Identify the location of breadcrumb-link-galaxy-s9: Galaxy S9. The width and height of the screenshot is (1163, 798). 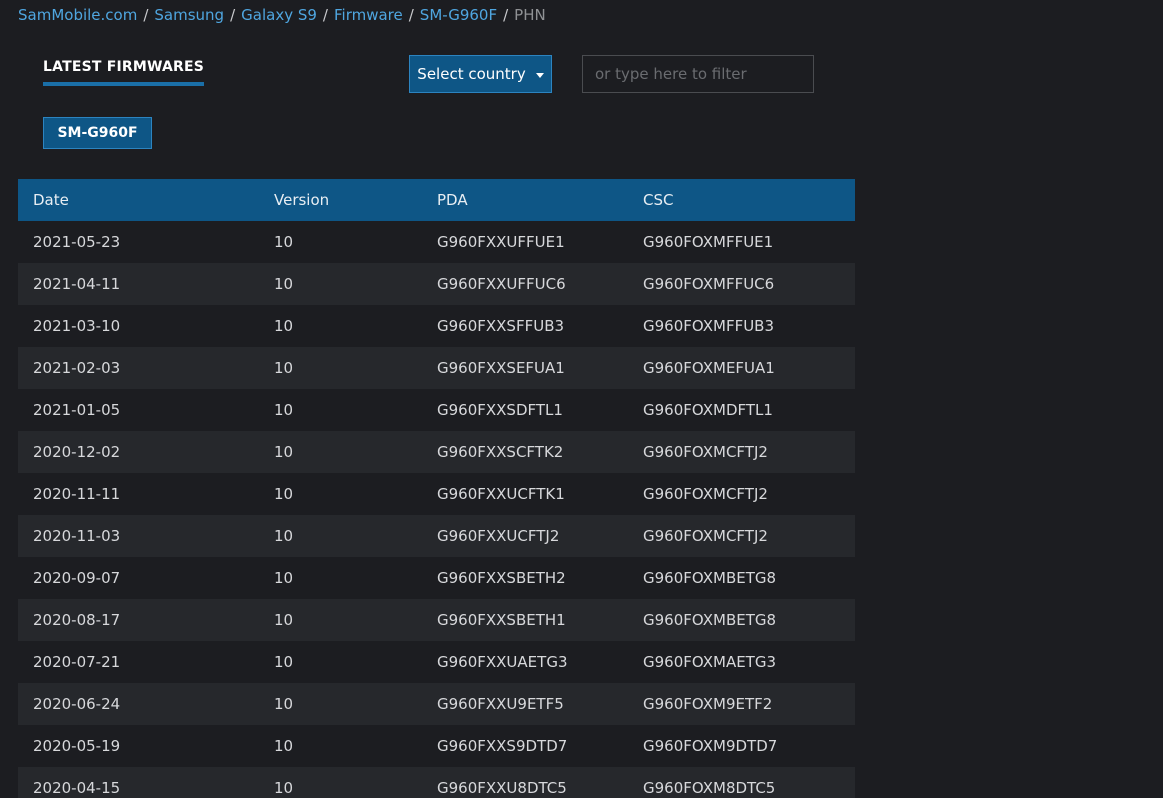
(279, 15).